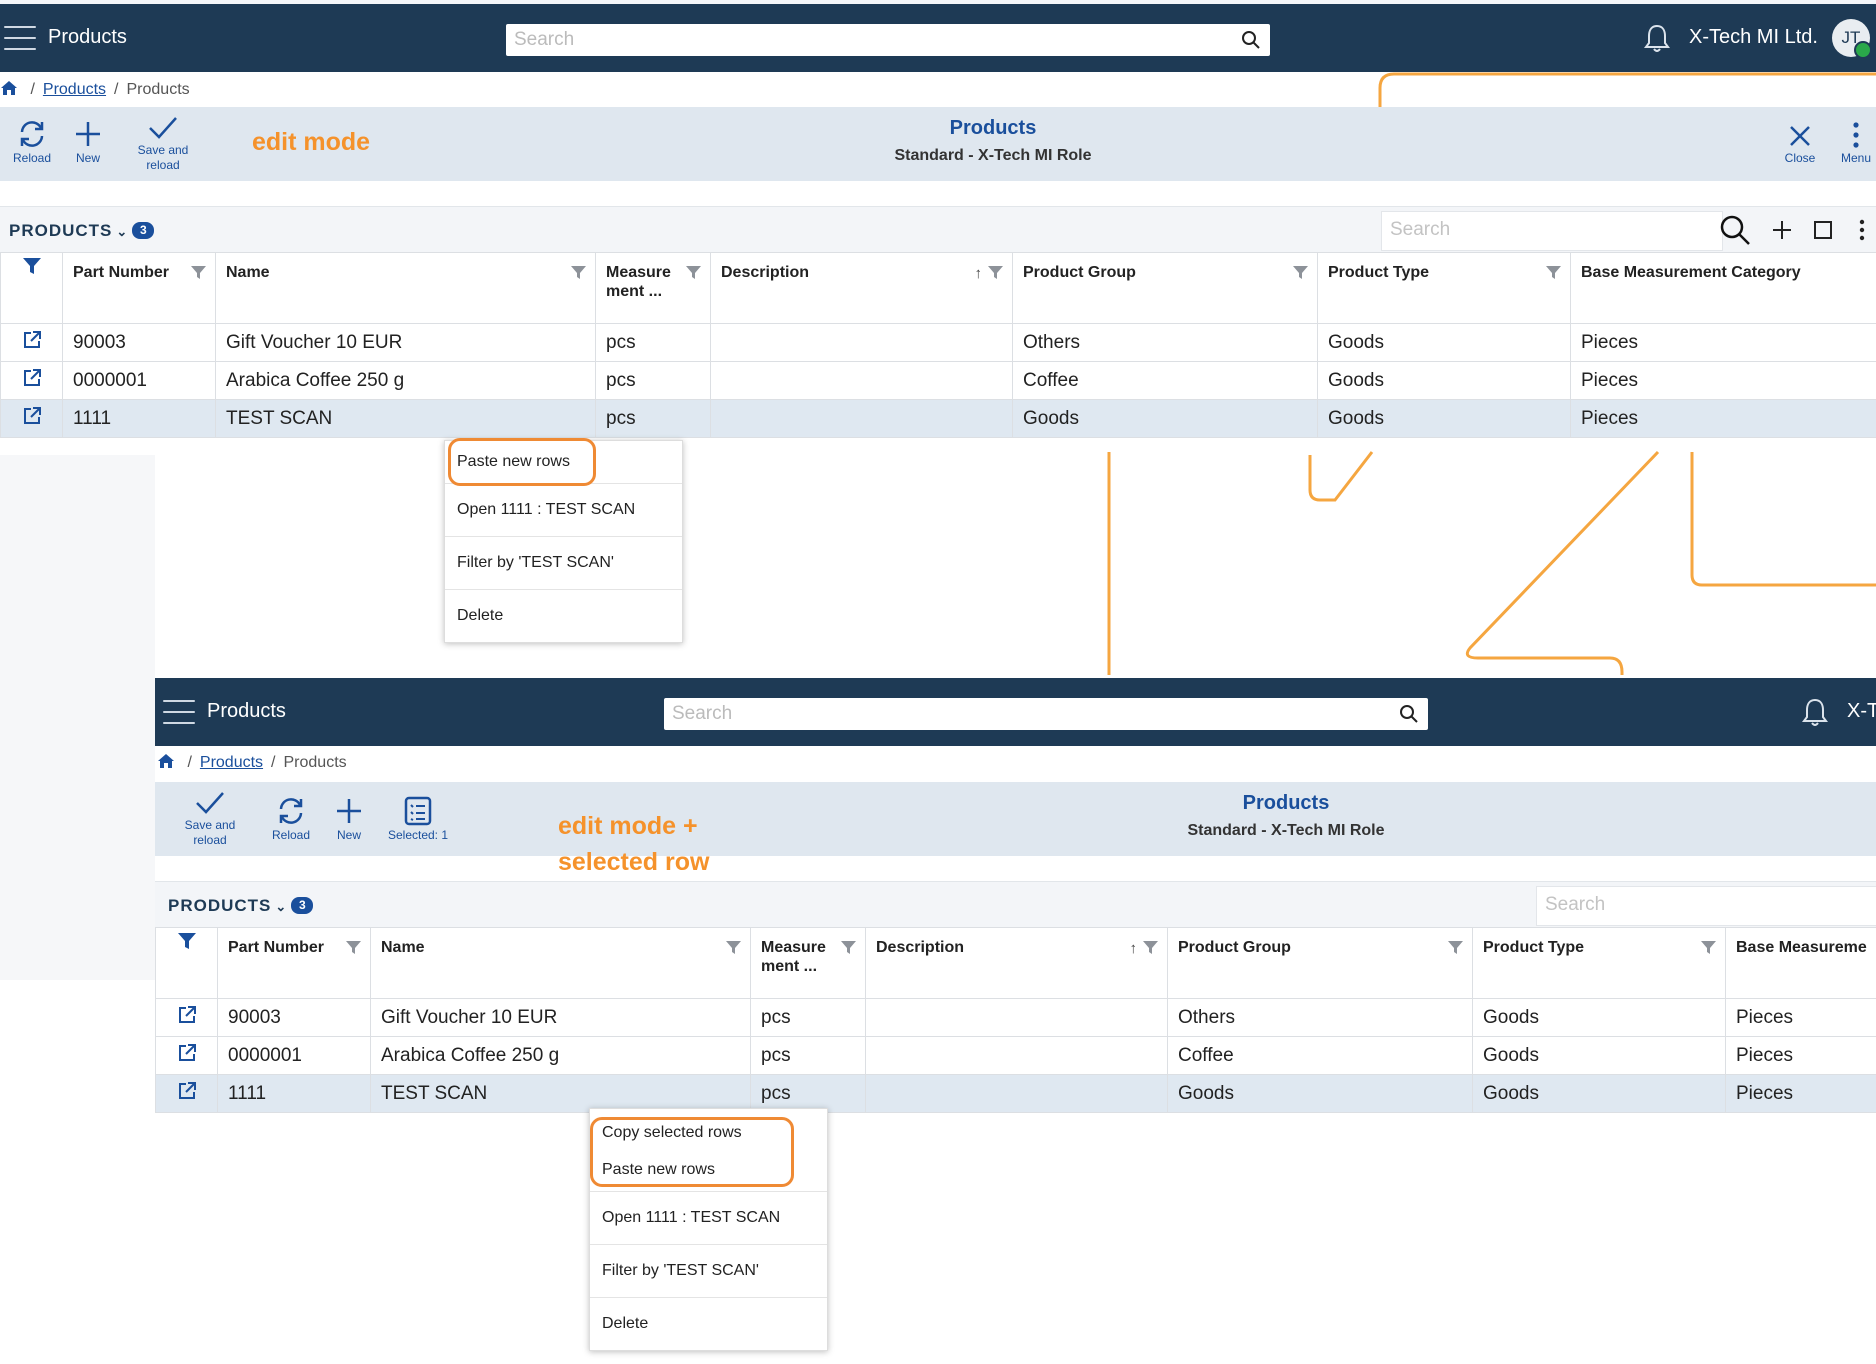 Image resolution: width=1876 pixels, height=1364 pixels. Describe the element at coordinates (708, 1129) in the screenshot. I see `menu-item-copy-selected-rows: Copy selected rows` at that location.